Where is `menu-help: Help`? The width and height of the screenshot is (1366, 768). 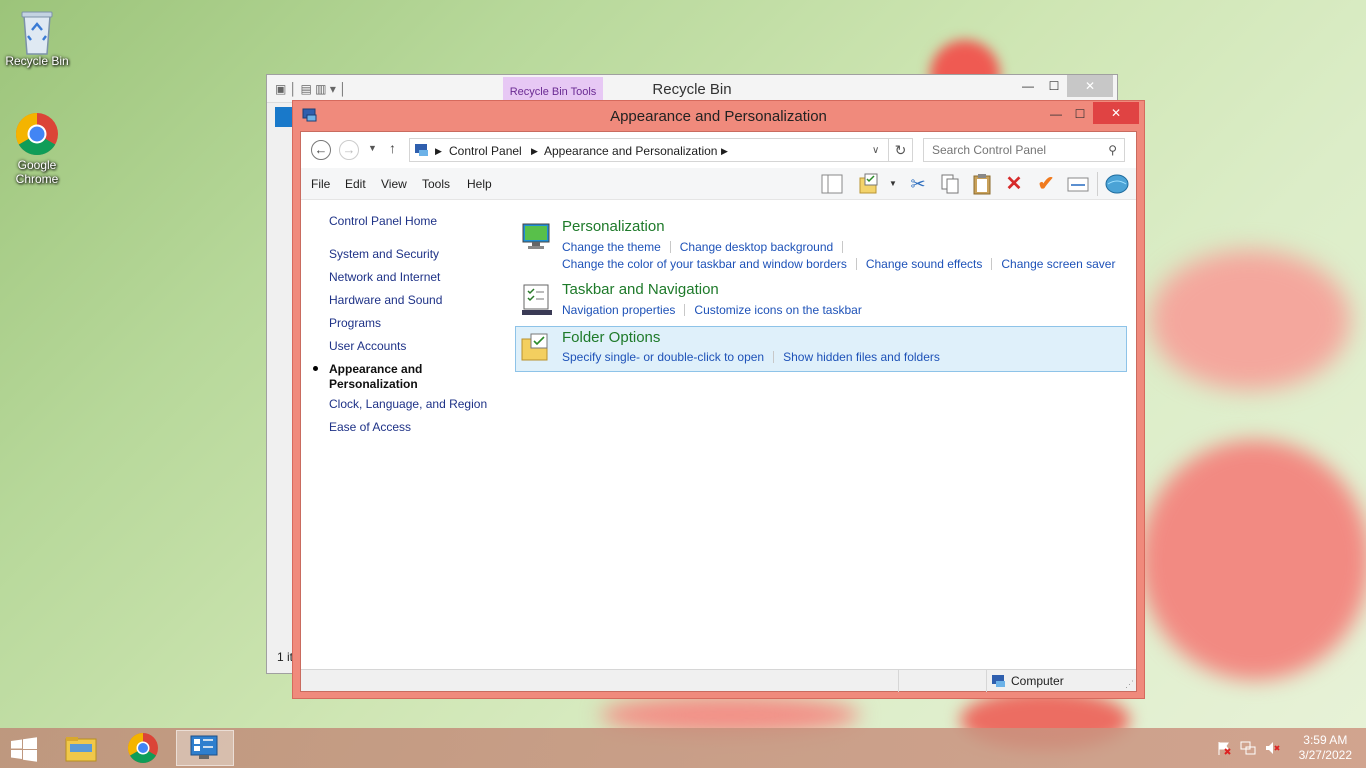 menu-help: Help is located at coordinates (479, 184).